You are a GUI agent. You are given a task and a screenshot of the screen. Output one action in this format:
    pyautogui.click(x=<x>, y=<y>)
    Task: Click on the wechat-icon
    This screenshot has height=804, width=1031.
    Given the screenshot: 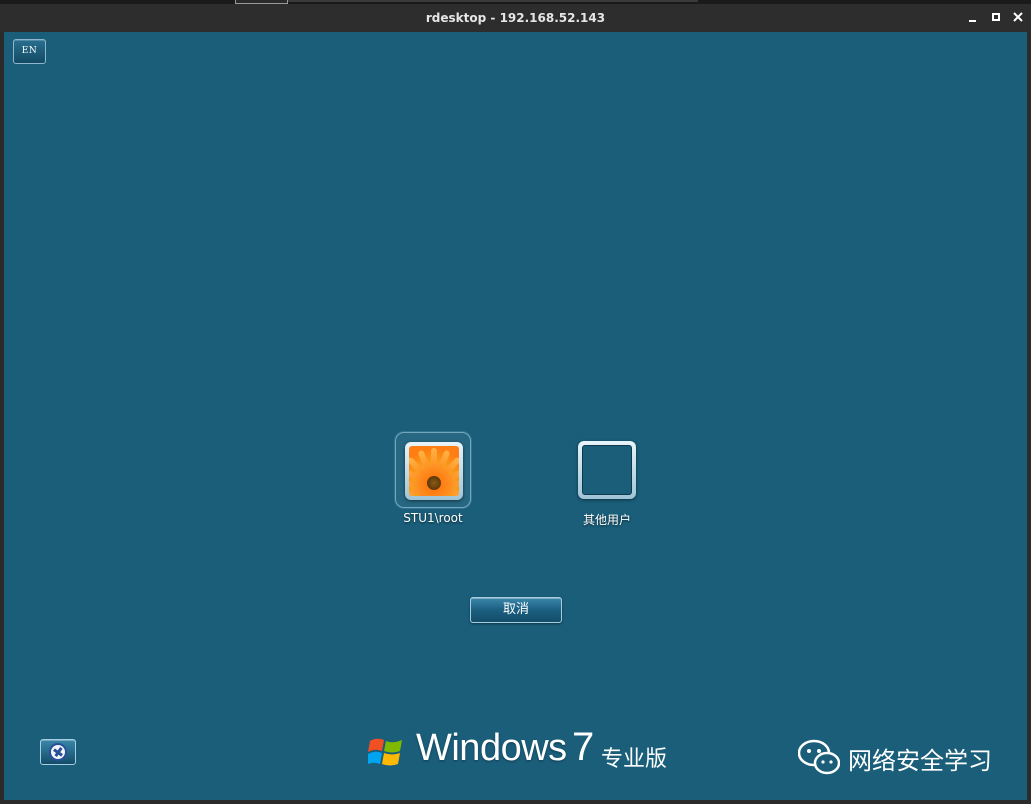 What is the action you would take?
    pyautogui.click(x=819, y=757)
    